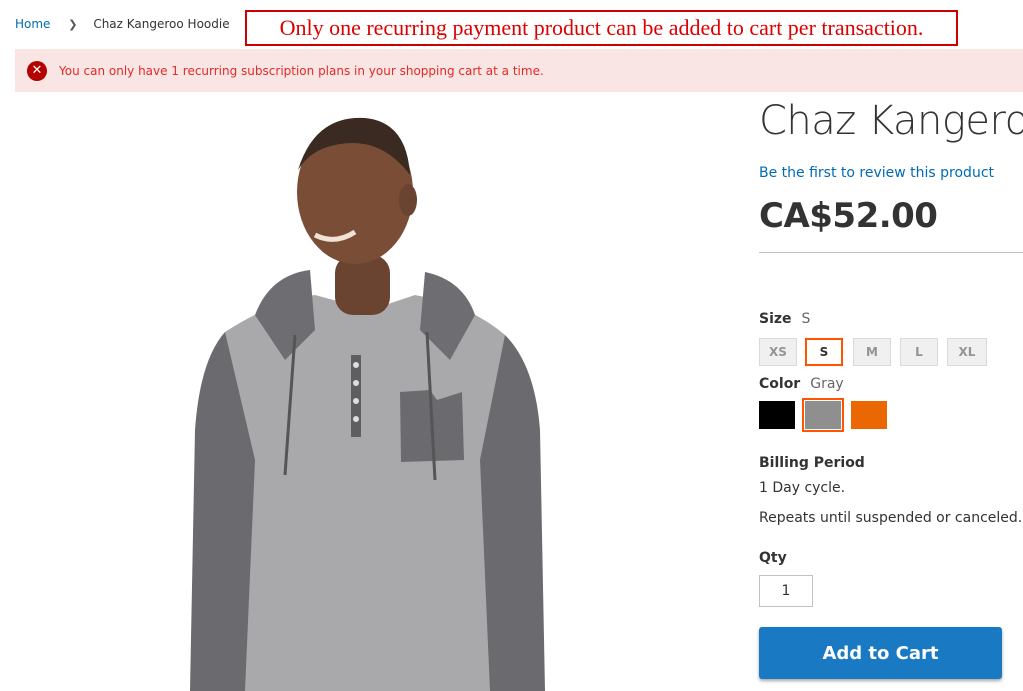  Describe the element at coordinates (876, 173) in the screenshot. I see `review-link: Be the first to review this product` at that location.